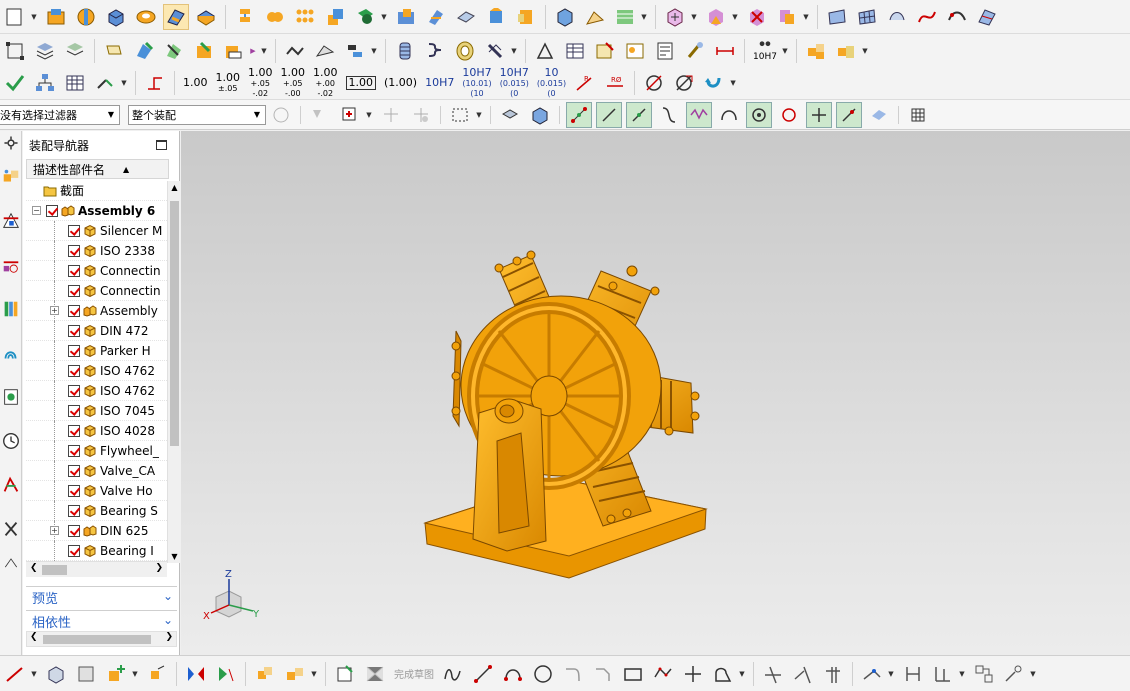 Image resolution: width=1130 pixels, height=691 pixels. I want to click on measure-icon, so click(15, 674).